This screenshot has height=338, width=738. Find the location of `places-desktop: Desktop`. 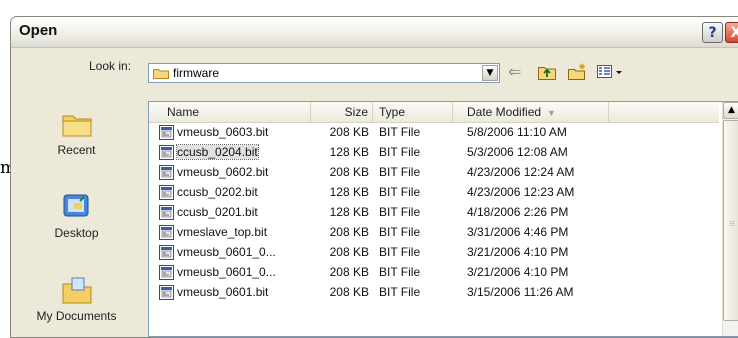

places-desktop: Desktop is located at coordinates (76, 216).